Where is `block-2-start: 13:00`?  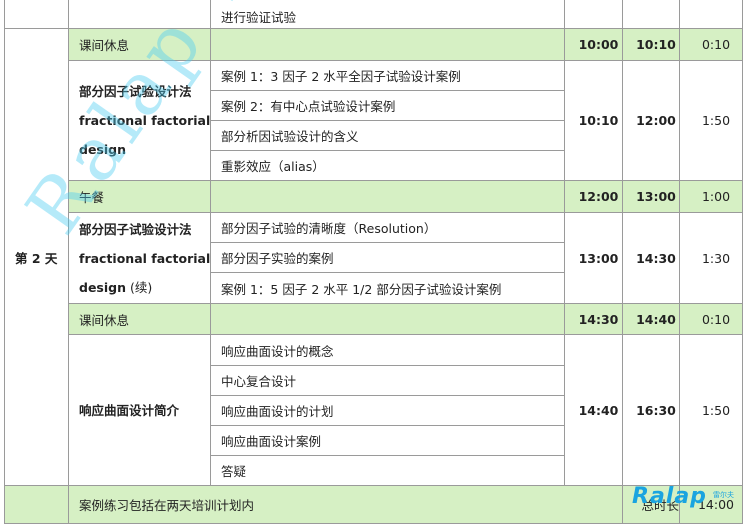
block-2-start: 13:00 is located at coordinates (593, 258).